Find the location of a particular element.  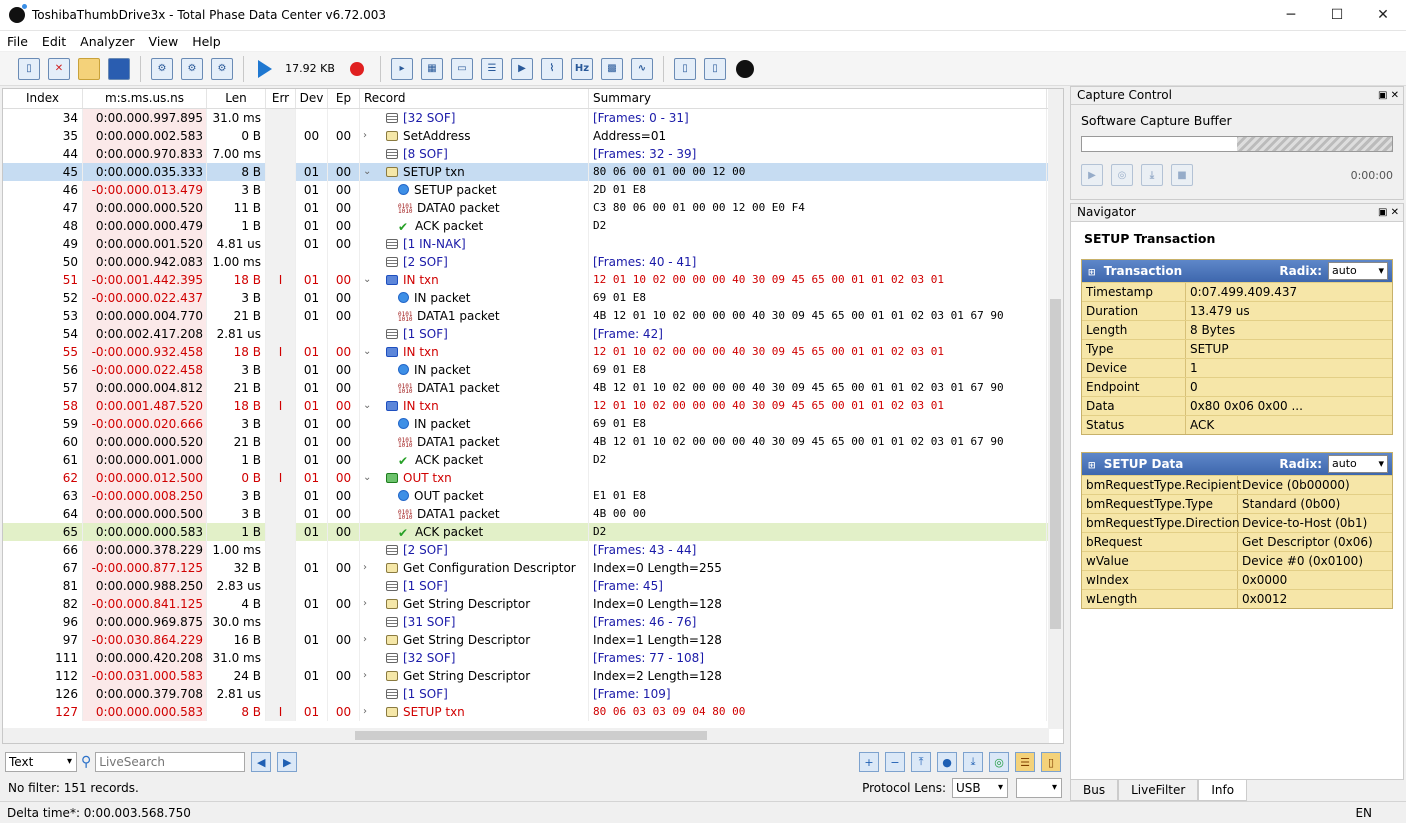

live-search-input is located at coordinates (170, 762).